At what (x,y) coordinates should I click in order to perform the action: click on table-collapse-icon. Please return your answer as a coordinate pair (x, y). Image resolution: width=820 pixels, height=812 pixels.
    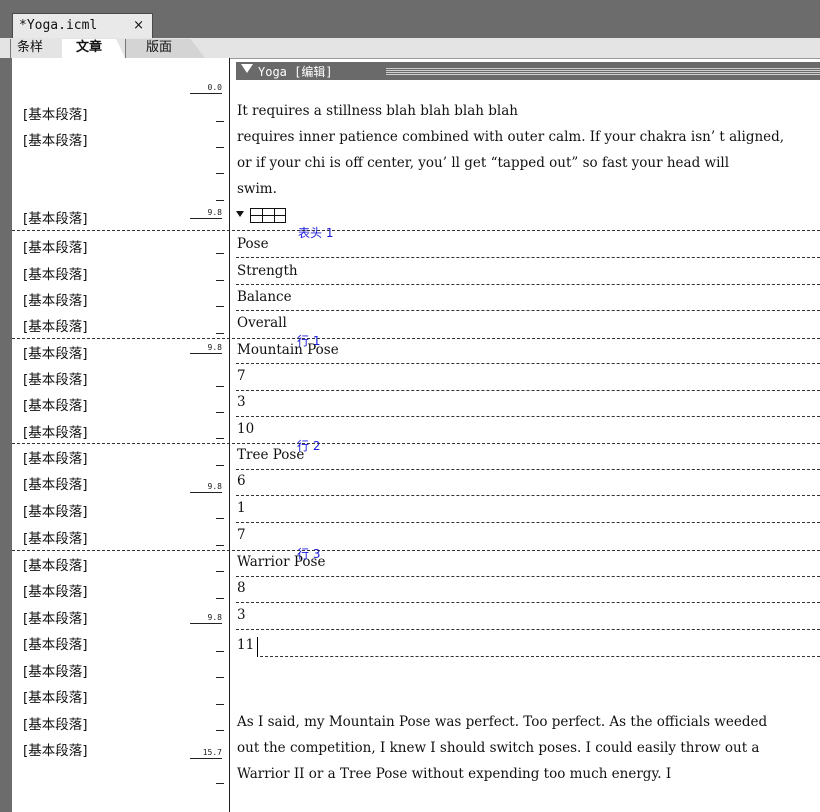
    Looking at the image, I should click on (240, 214).